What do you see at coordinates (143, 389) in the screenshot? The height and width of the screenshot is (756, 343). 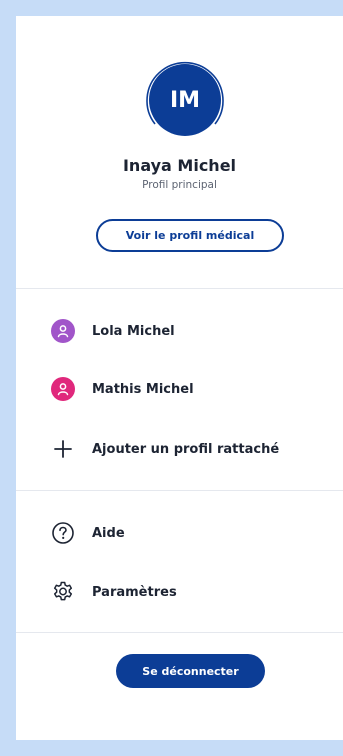 I see `attached-profile-name: Mathis Michel` at bounding box center [143, 389].